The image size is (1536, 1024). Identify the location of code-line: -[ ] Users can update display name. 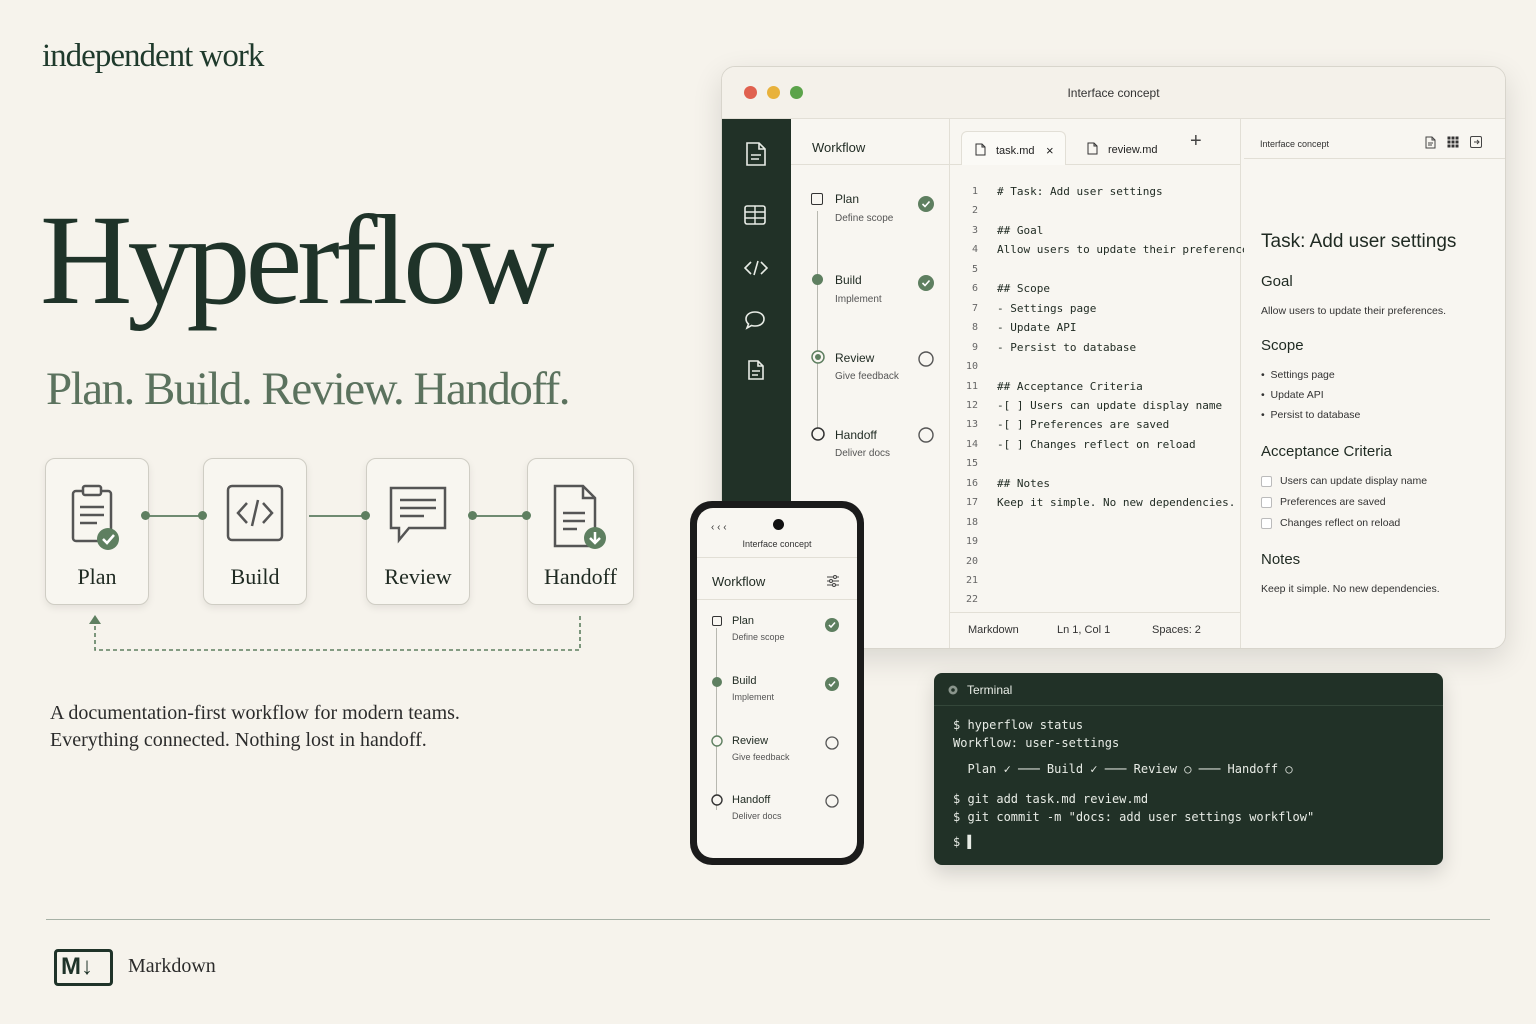
(1110, 405).